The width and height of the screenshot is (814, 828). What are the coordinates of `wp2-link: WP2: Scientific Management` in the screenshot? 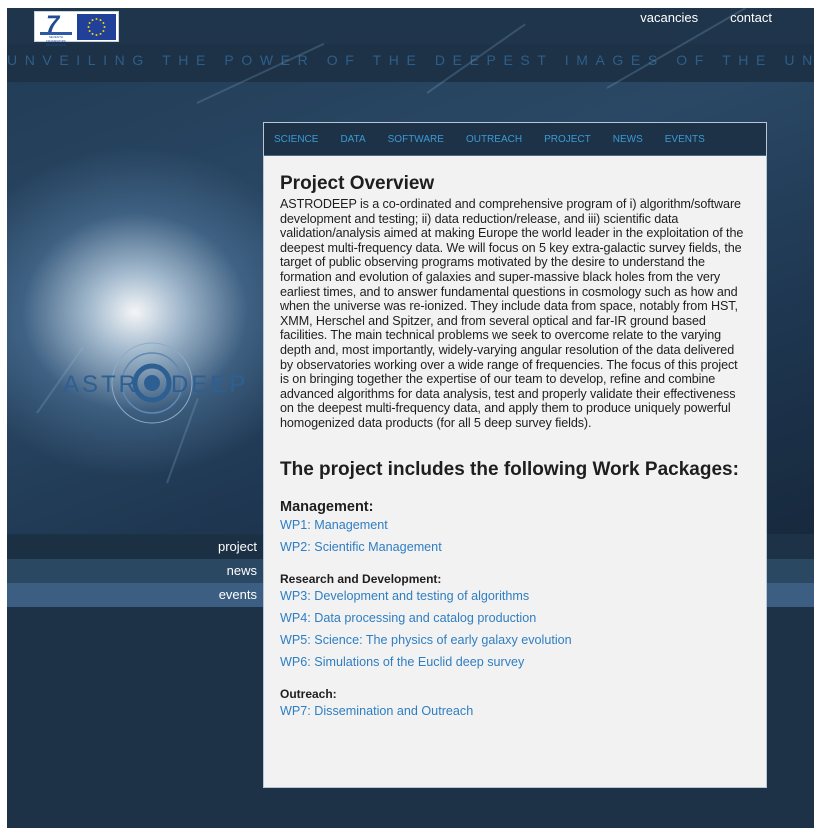 It's located at (514, 547).